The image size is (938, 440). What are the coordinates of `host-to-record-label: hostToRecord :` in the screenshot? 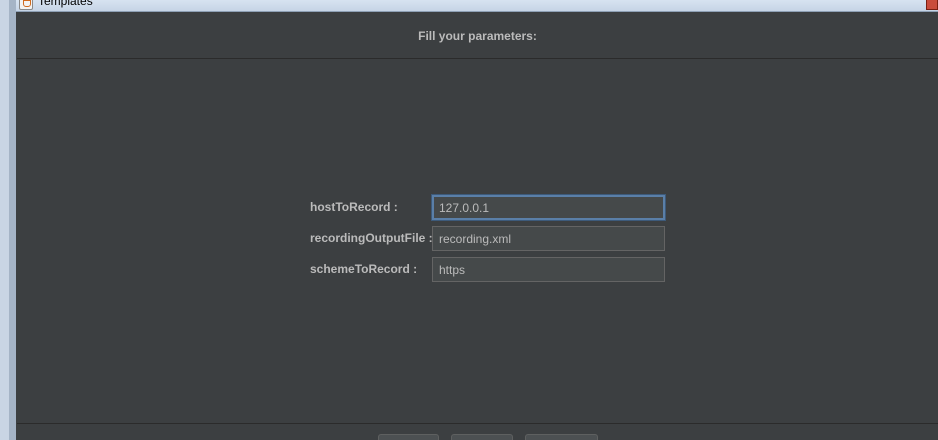 It's located at (354, 207).